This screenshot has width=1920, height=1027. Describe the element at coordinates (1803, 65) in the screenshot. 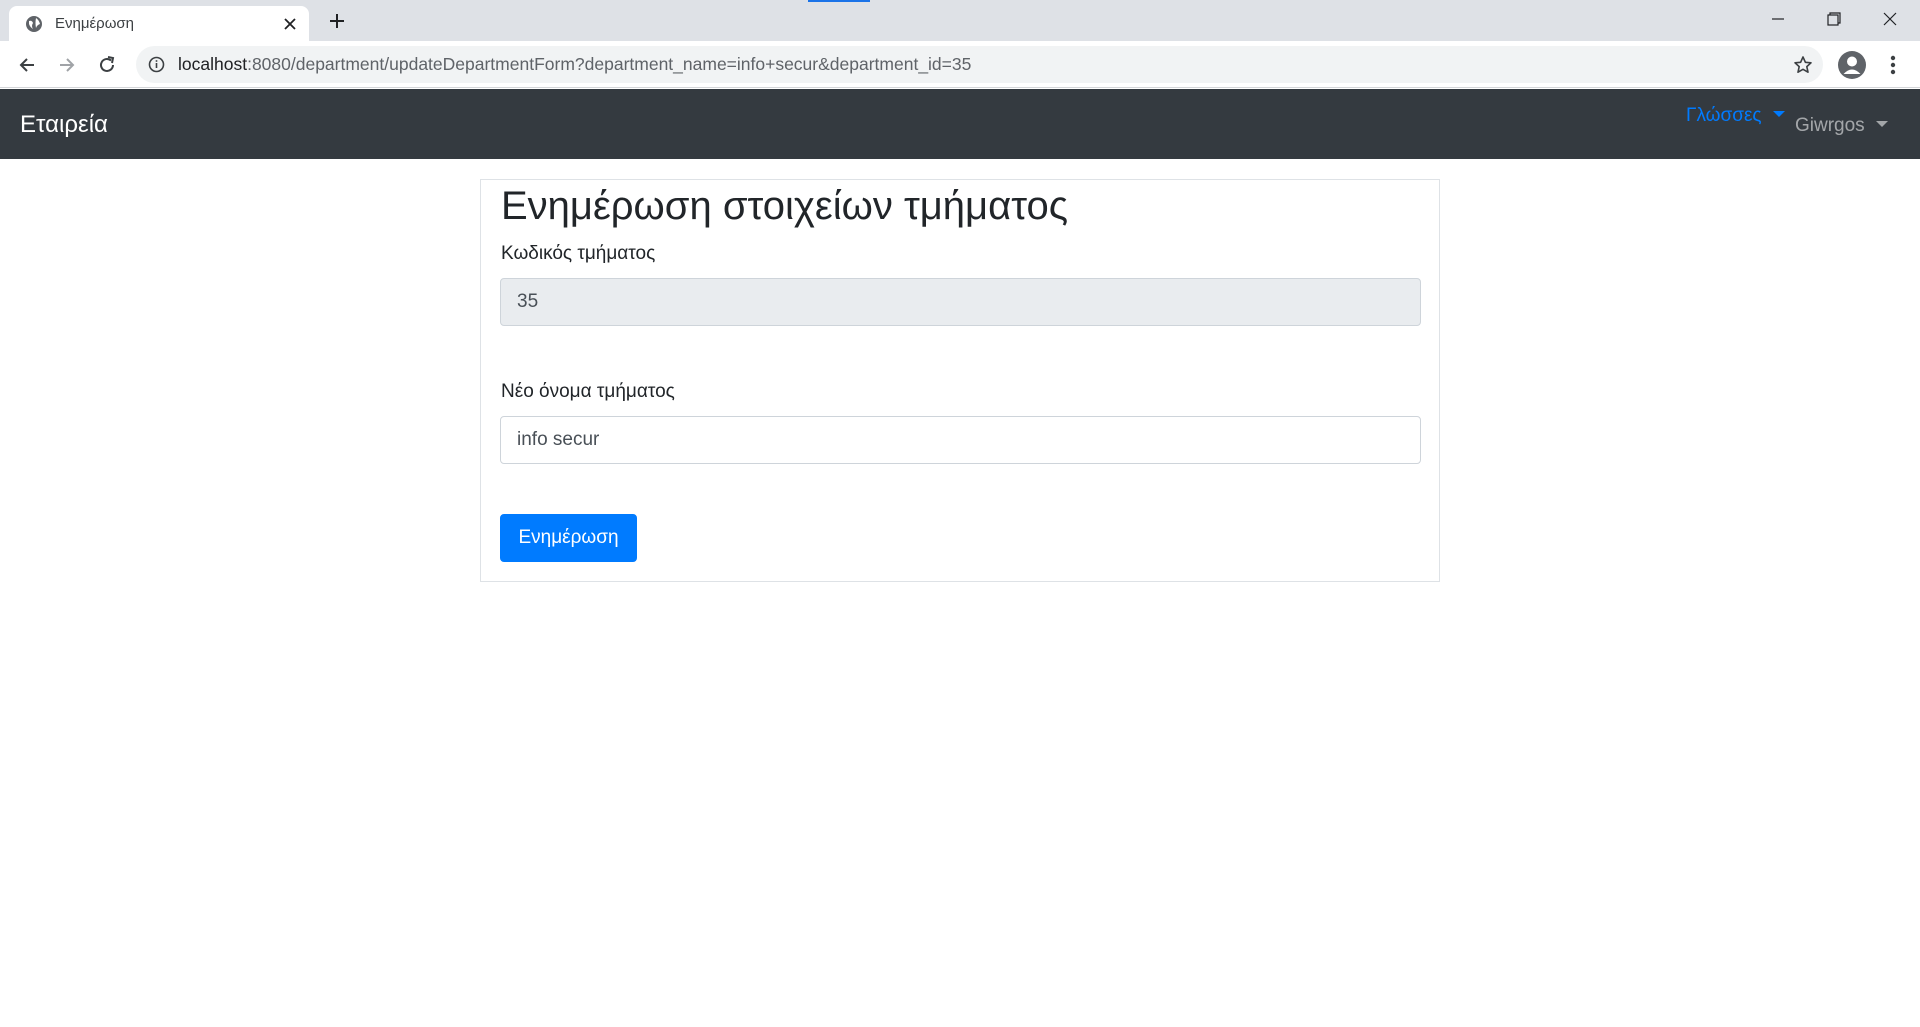

I see `bookmark-star-icon` at that location.